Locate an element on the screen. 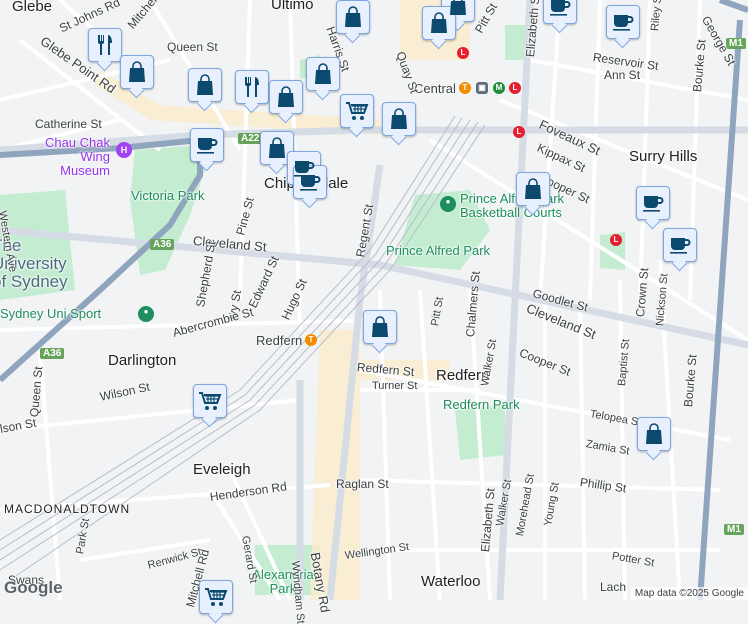 The width and height of the screenshot is (748, 624). poi-chau-chak-wing-museum: Chau Chak Wing Museum is located at coordinates (75, 157).